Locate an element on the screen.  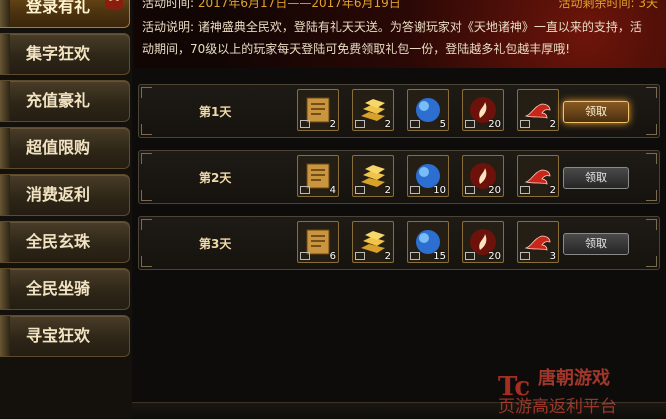
sidebar-item-spend-rebate: 消费返利 is located at coordinates (65, 195).